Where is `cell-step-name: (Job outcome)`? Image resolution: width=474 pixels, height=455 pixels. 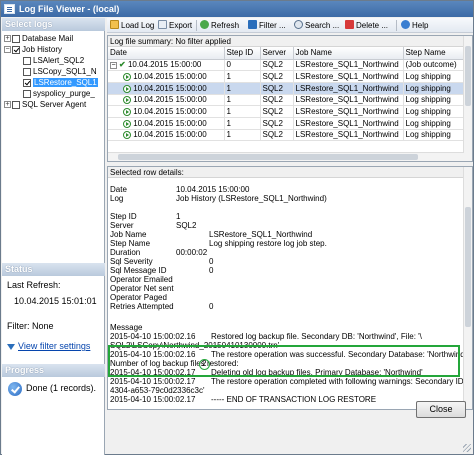
cell-step-name: (Job outcome) is located at coordinates (435, 65).